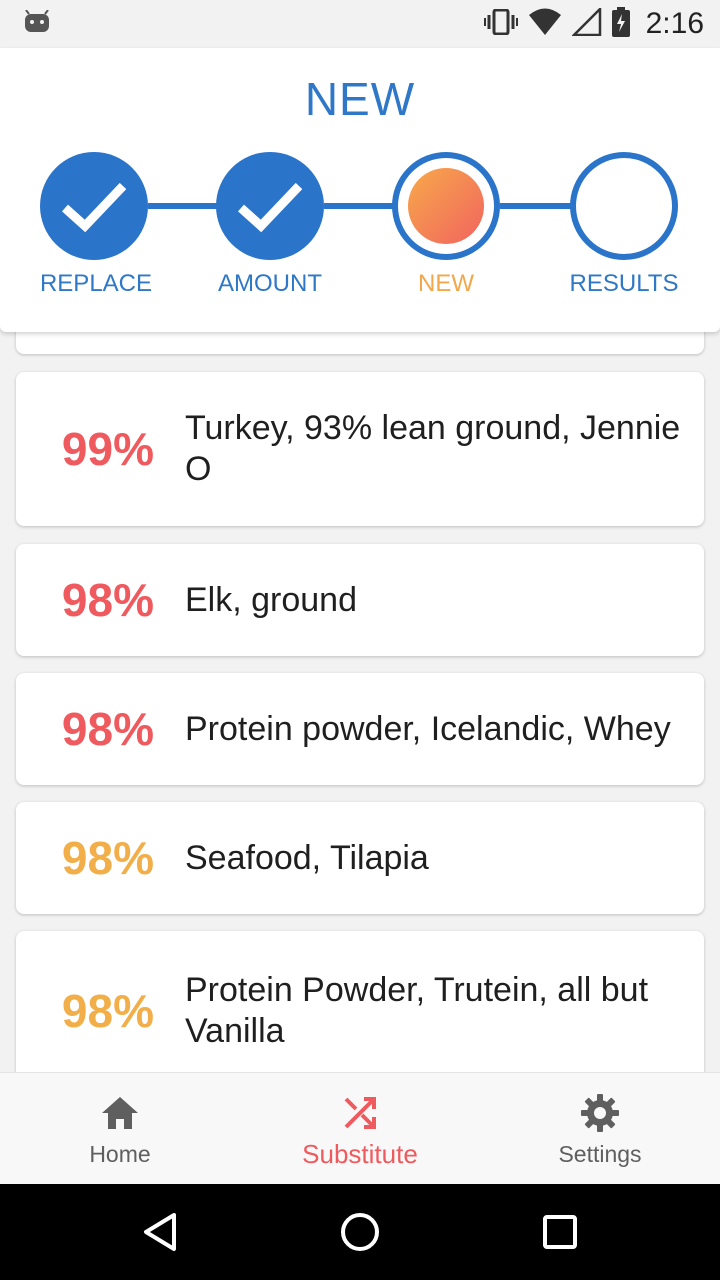 The width and height of the screenshot is (720, 1280). What do you see at coordinates (360, 99) in the screenshot?
I see `page-title: NEW` at bounding box center [360, 99].